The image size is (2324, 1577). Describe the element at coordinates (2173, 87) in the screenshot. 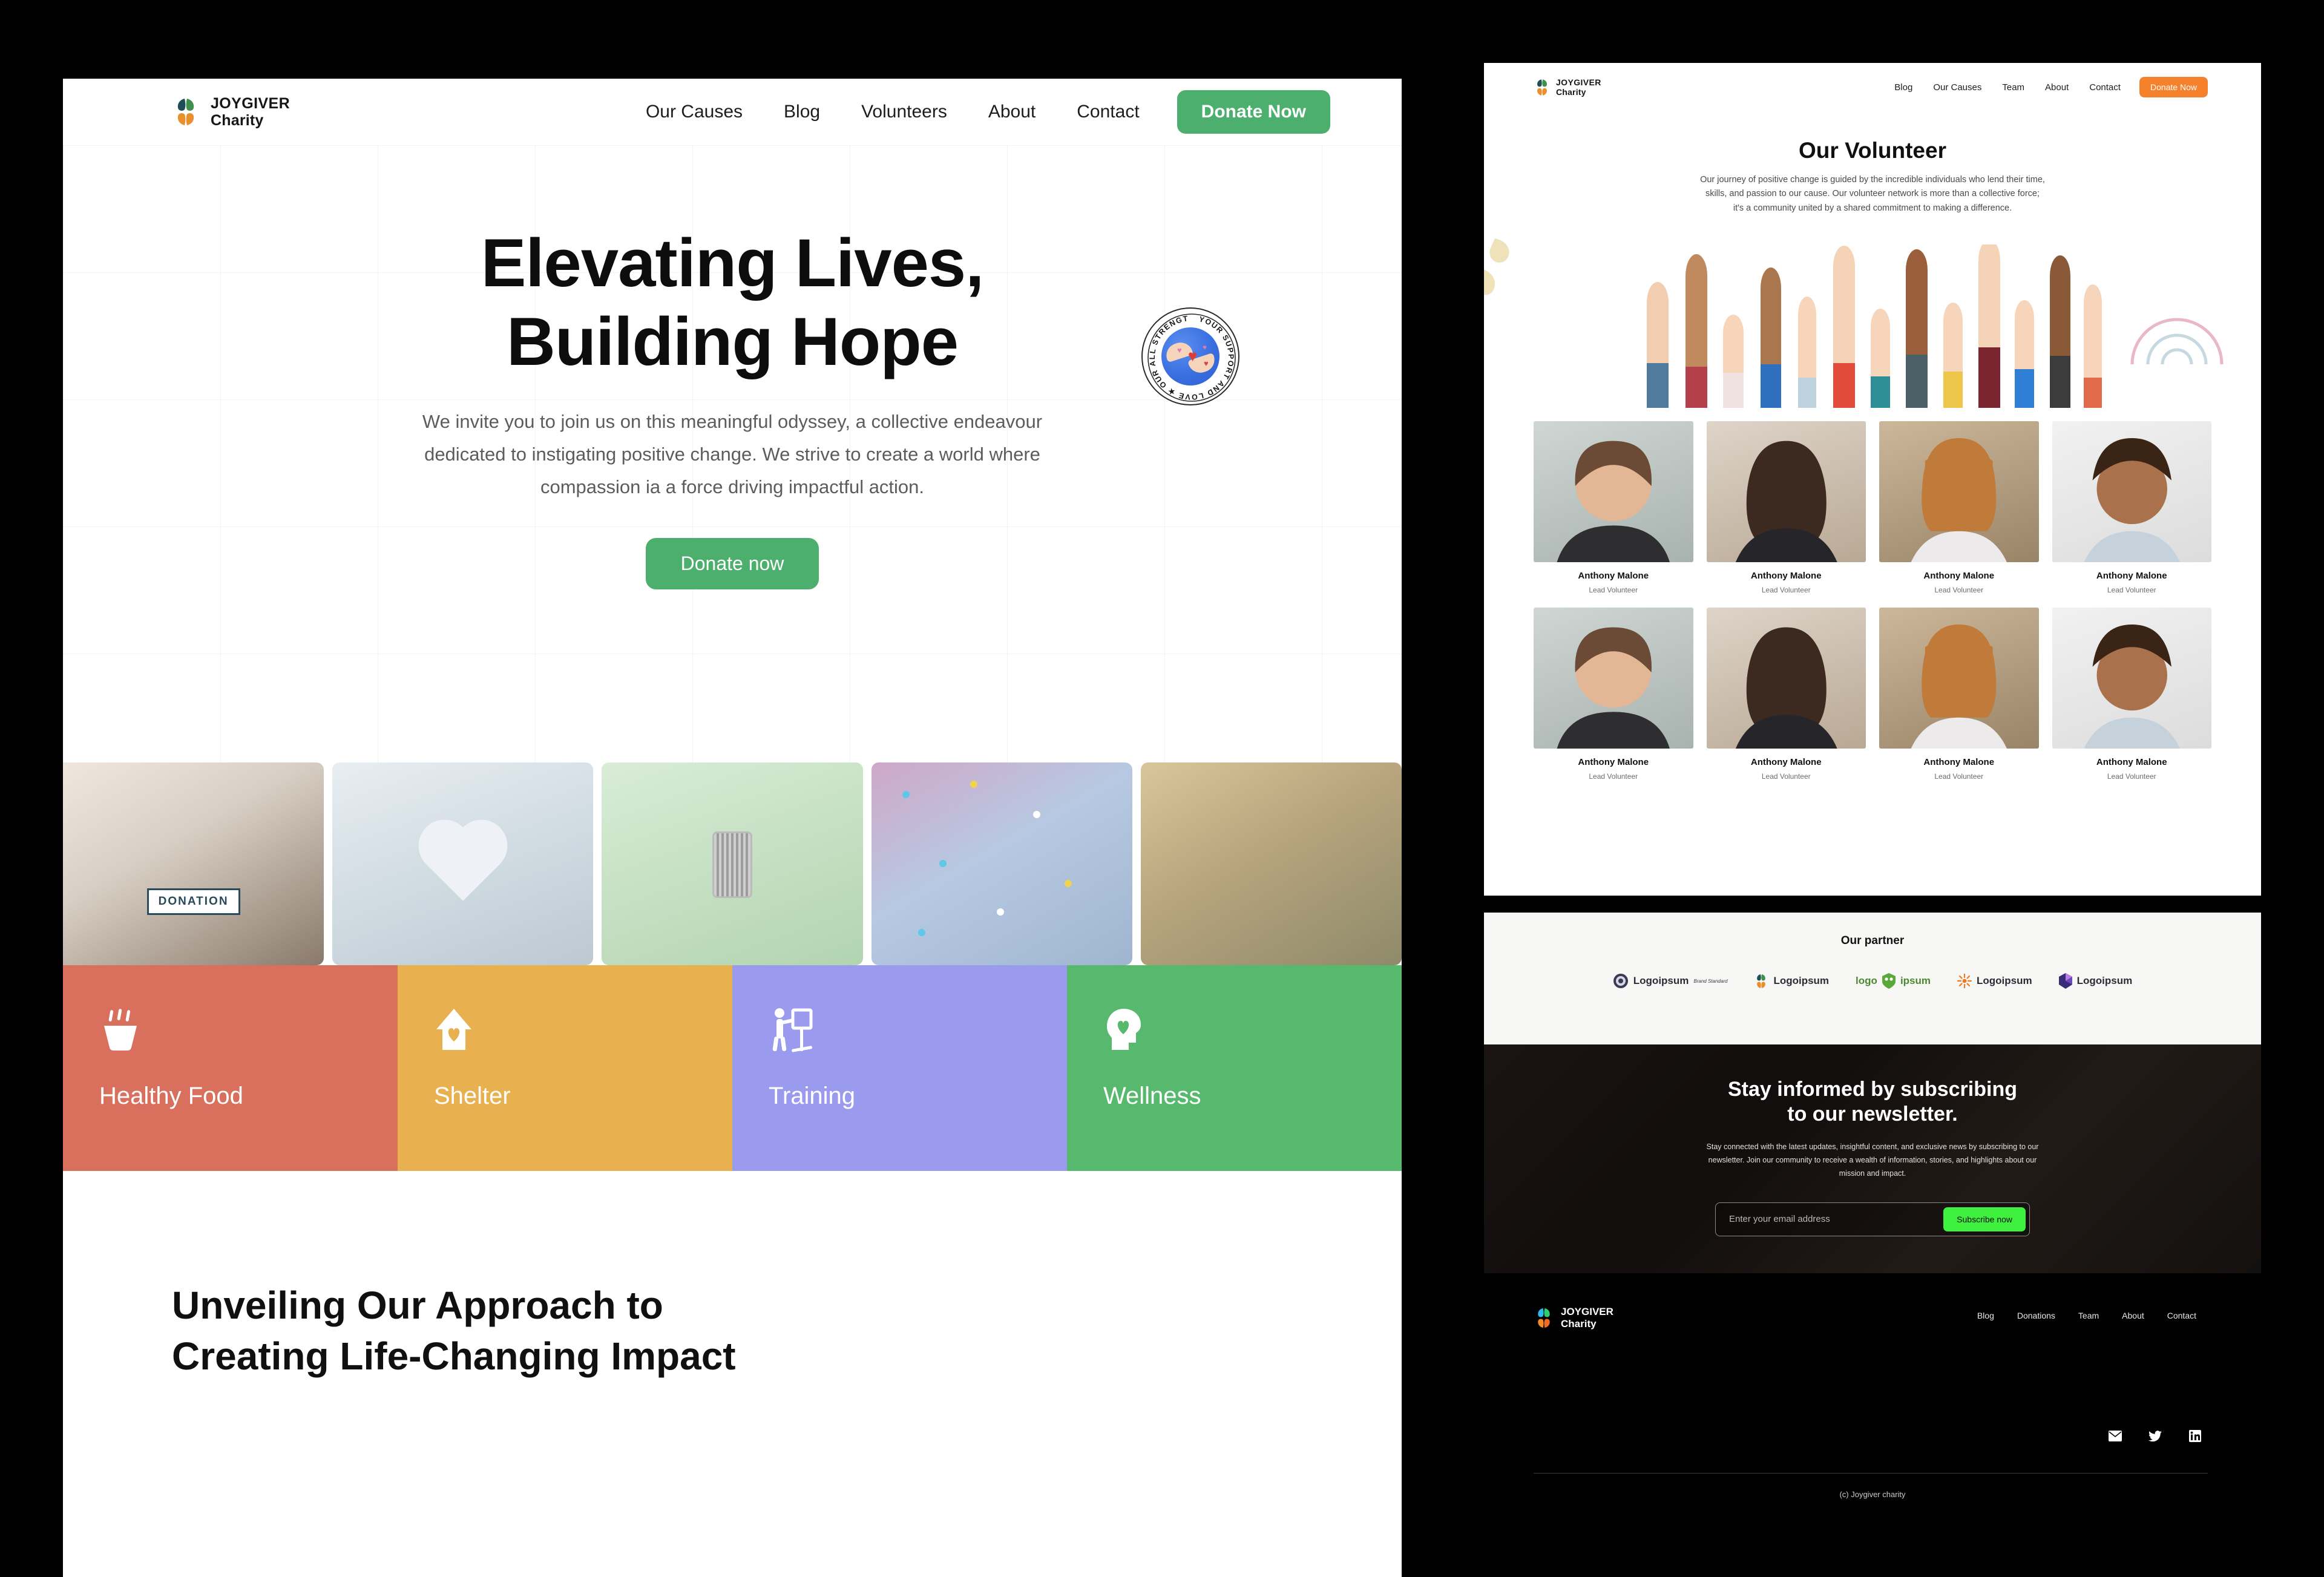

I see `donate-now-orange-button: Donate Now` at that location.